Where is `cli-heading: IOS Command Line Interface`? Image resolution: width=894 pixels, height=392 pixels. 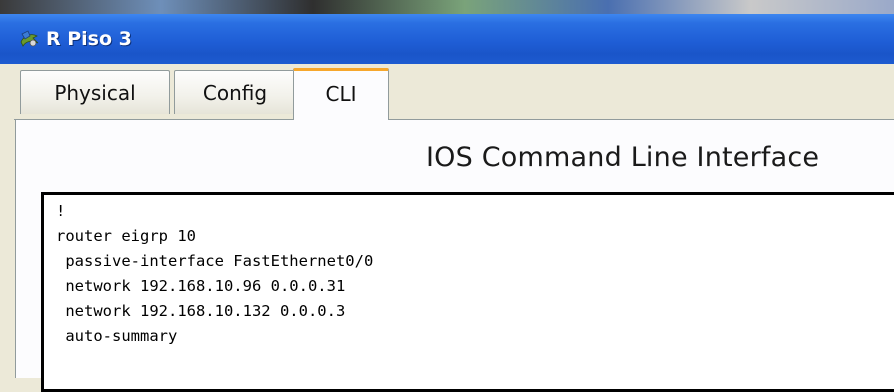 cli-heading: IOS Command Line Interface is located at coordinates (623, 157).